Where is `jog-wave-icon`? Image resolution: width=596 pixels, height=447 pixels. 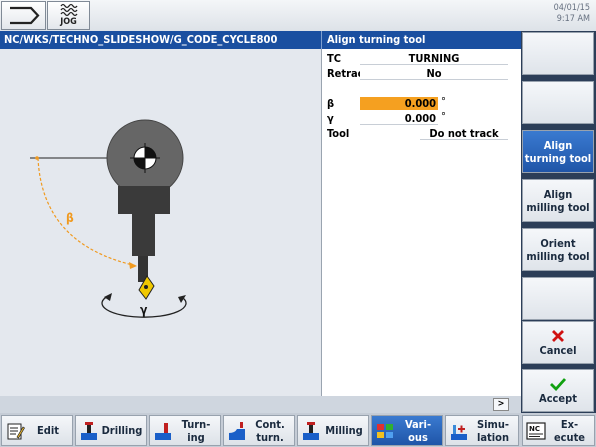 jog-wave-icon is located at coordinates (69, 10).